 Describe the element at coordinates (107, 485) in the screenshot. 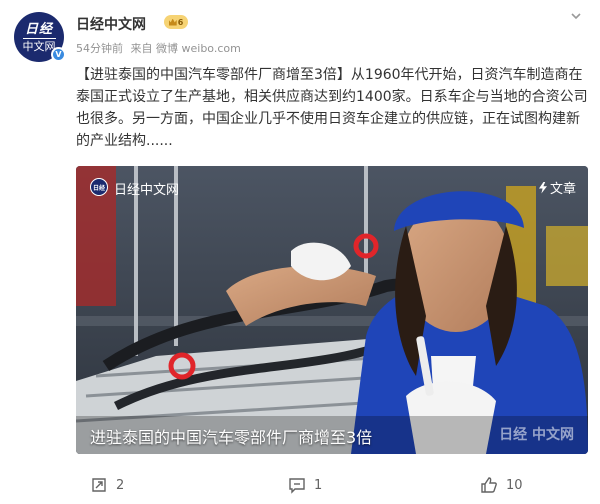

I see `repost-button: 2` at that location.